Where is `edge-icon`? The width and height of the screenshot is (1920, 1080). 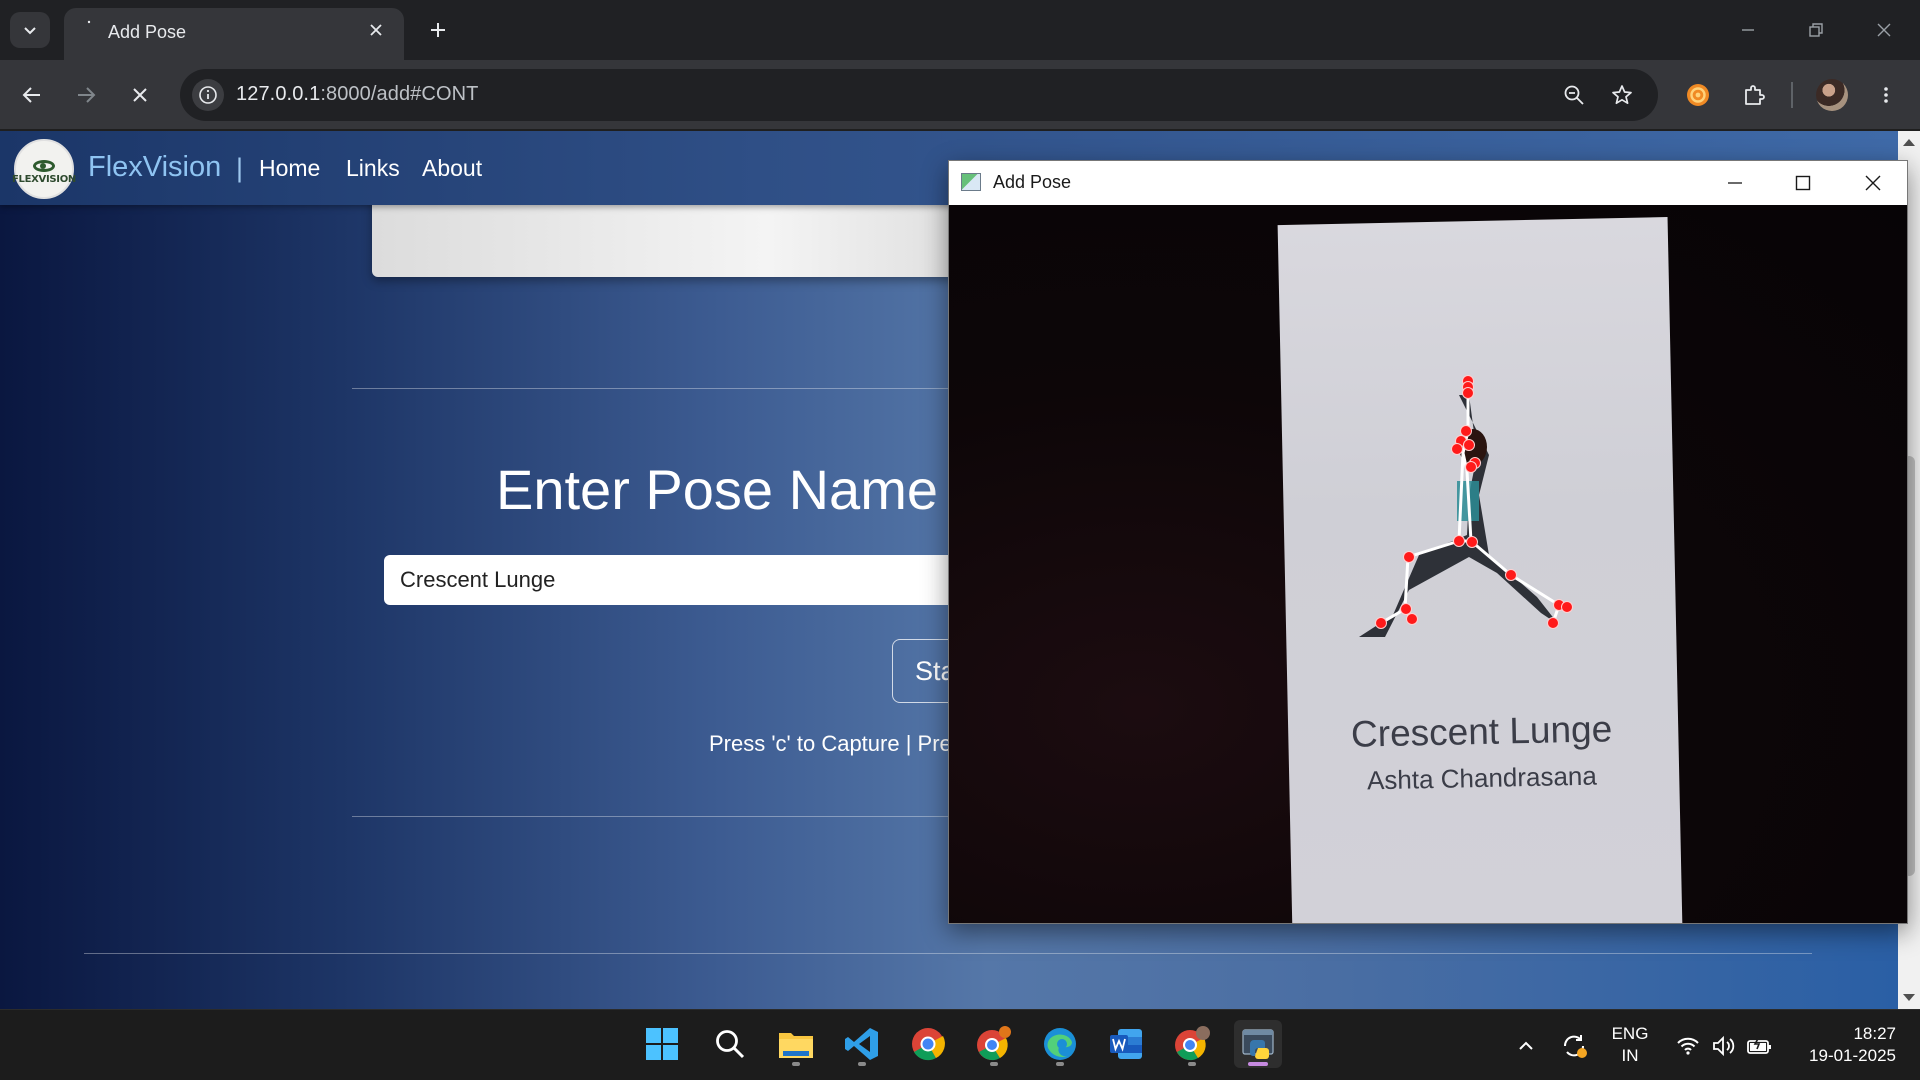
edge-icon is located at coordinates (1060, 1044).